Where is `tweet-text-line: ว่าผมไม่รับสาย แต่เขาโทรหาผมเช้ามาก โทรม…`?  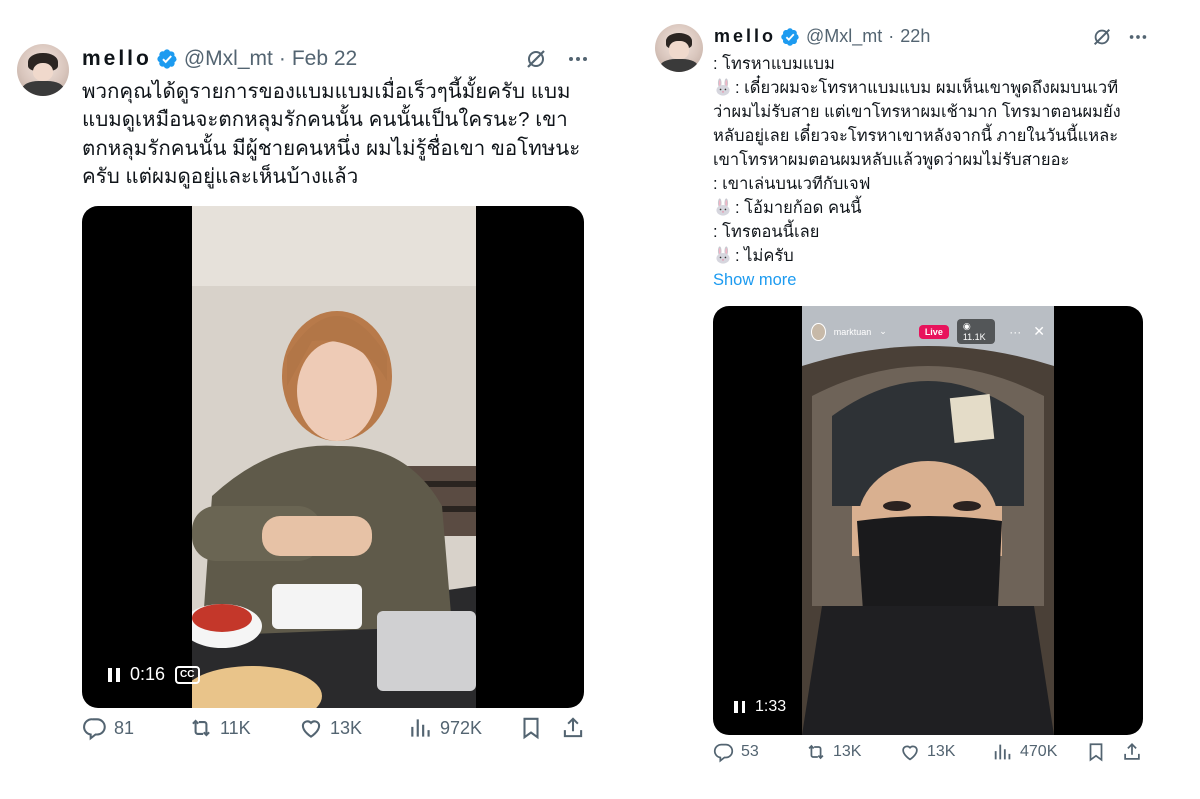 tweet-text-line: ว่าผมไม่รับสาย แต่เขาโทรหาผมเช้ามาก โทรม… is located at coordinates (917, 112).